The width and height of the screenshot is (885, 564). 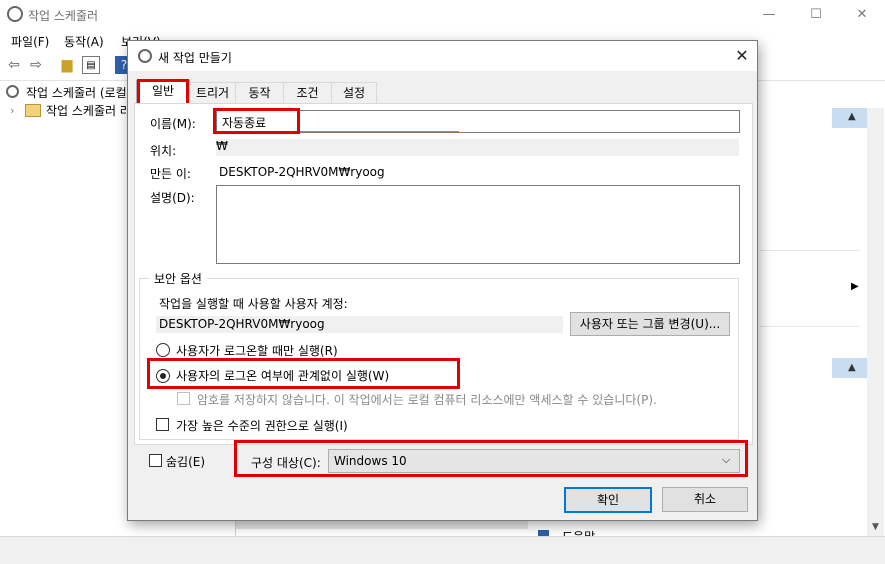 I want to click on account-value: DESKTOP-2QHRV0M₩ryoog, so click(x=242, y=324).